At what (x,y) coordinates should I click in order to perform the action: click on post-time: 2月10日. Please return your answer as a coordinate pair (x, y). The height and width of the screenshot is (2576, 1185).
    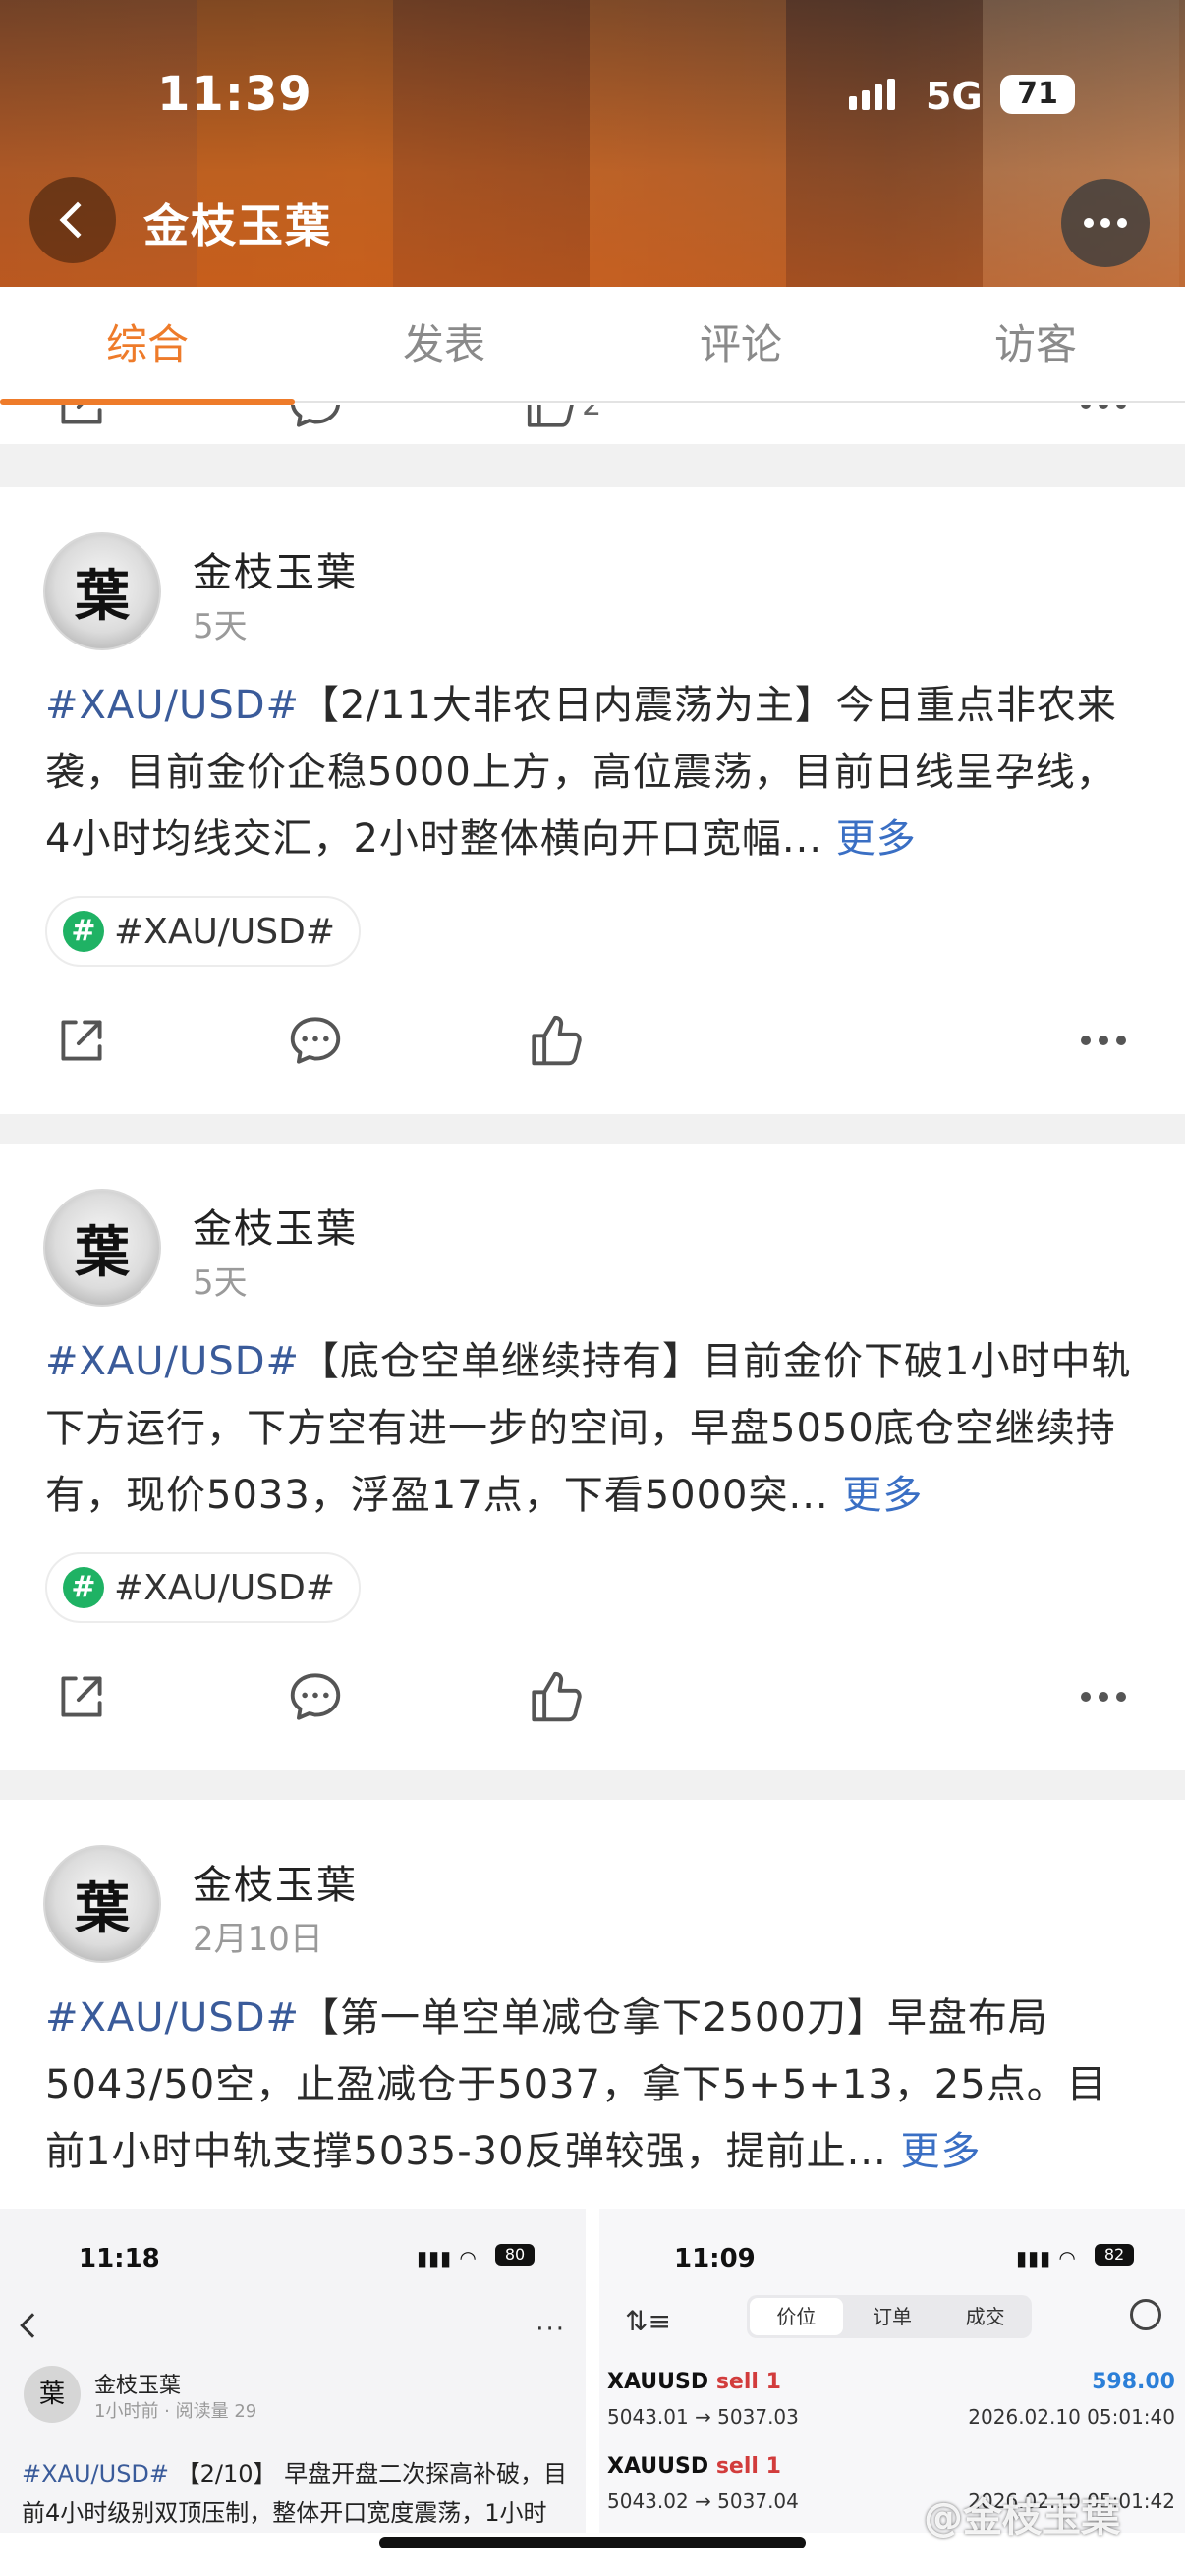
    Looking at the image, I should click on (258, 1939).